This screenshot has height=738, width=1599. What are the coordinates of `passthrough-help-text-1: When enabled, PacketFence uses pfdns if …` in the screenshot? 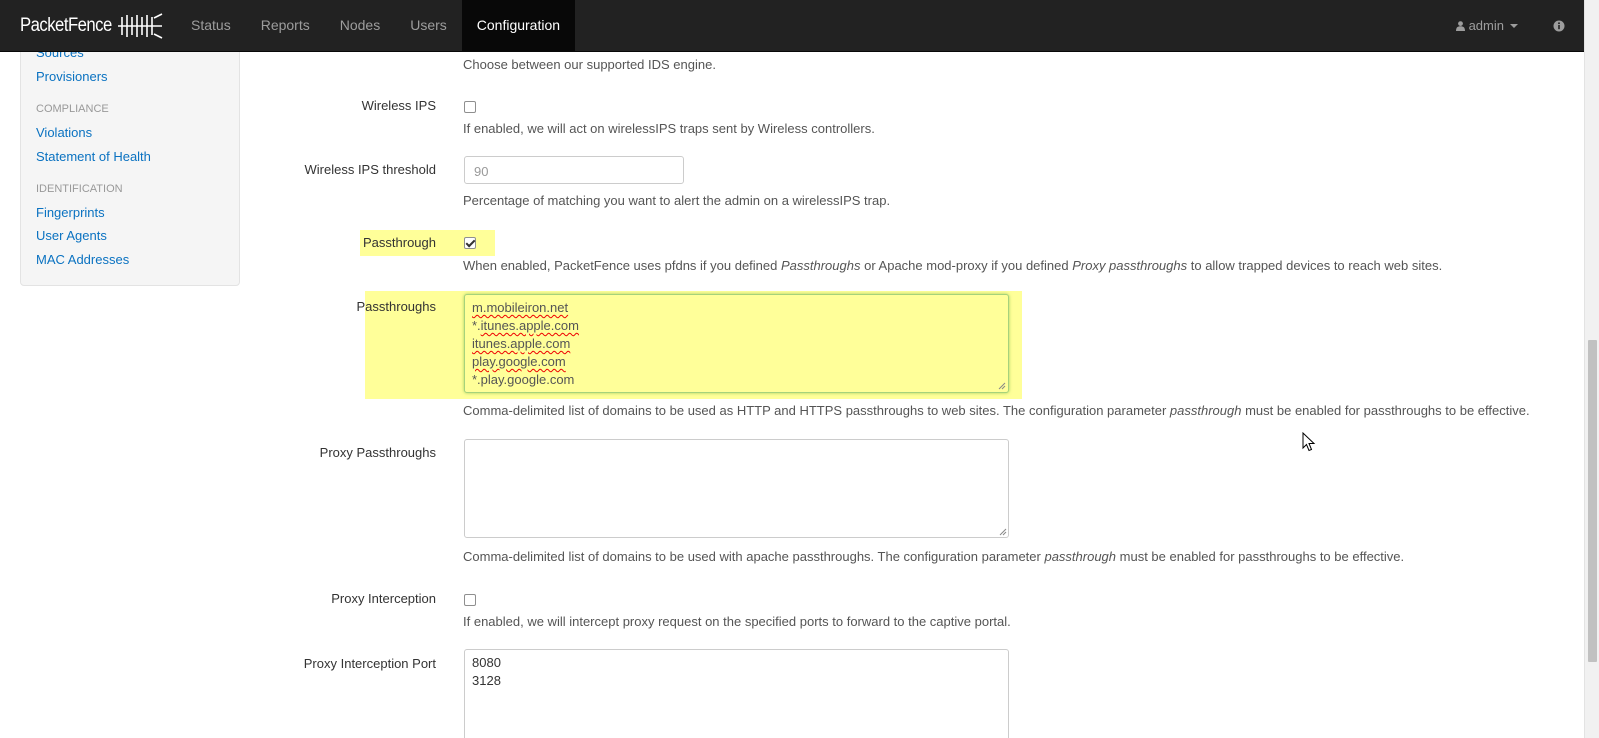 It's located at (622, 265).